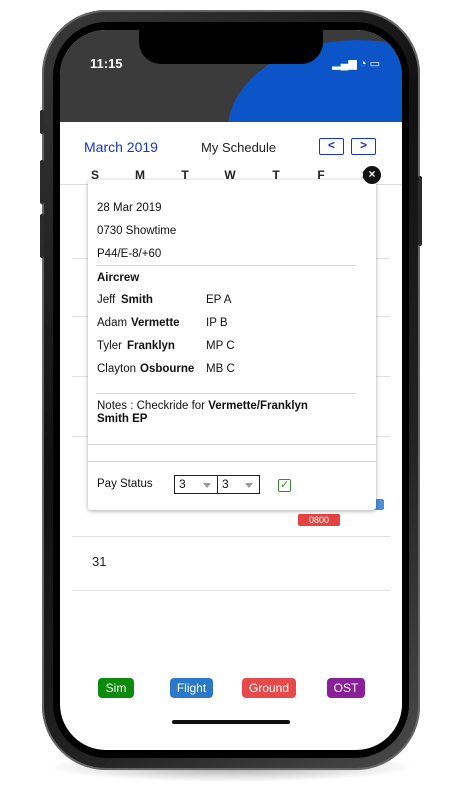  I want to click on next-month-button: >, so click(363, 146).